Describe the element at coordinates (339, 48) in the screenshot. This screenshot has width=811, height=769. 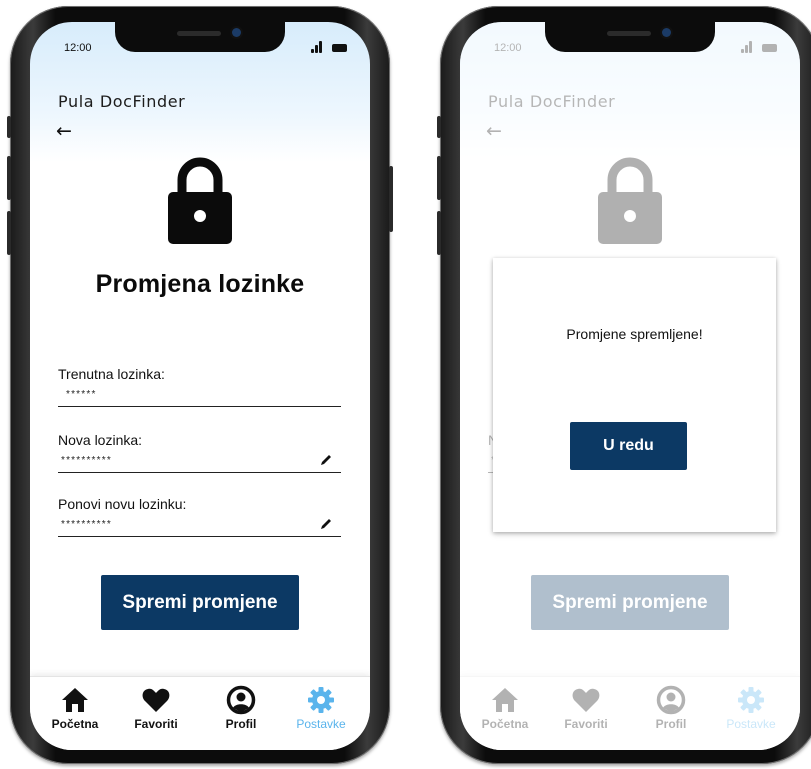
I see `battery-icon` at that location.